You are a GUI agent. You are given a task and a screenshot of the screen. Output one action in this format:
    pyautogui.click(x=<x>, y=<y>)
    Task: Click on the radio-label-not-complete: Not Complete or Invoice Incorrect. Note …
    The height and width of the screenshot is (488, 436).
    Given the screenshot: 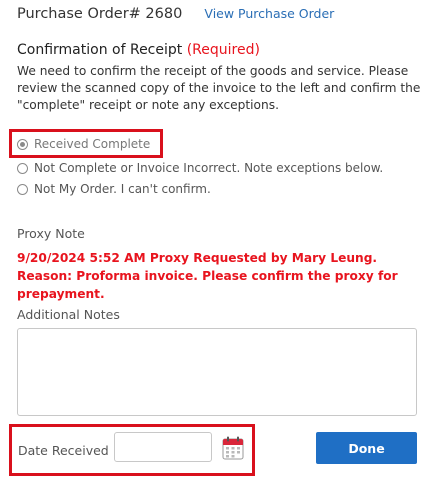 What is the action you would take?
    pyautogui.click(x=209, y=168)
    